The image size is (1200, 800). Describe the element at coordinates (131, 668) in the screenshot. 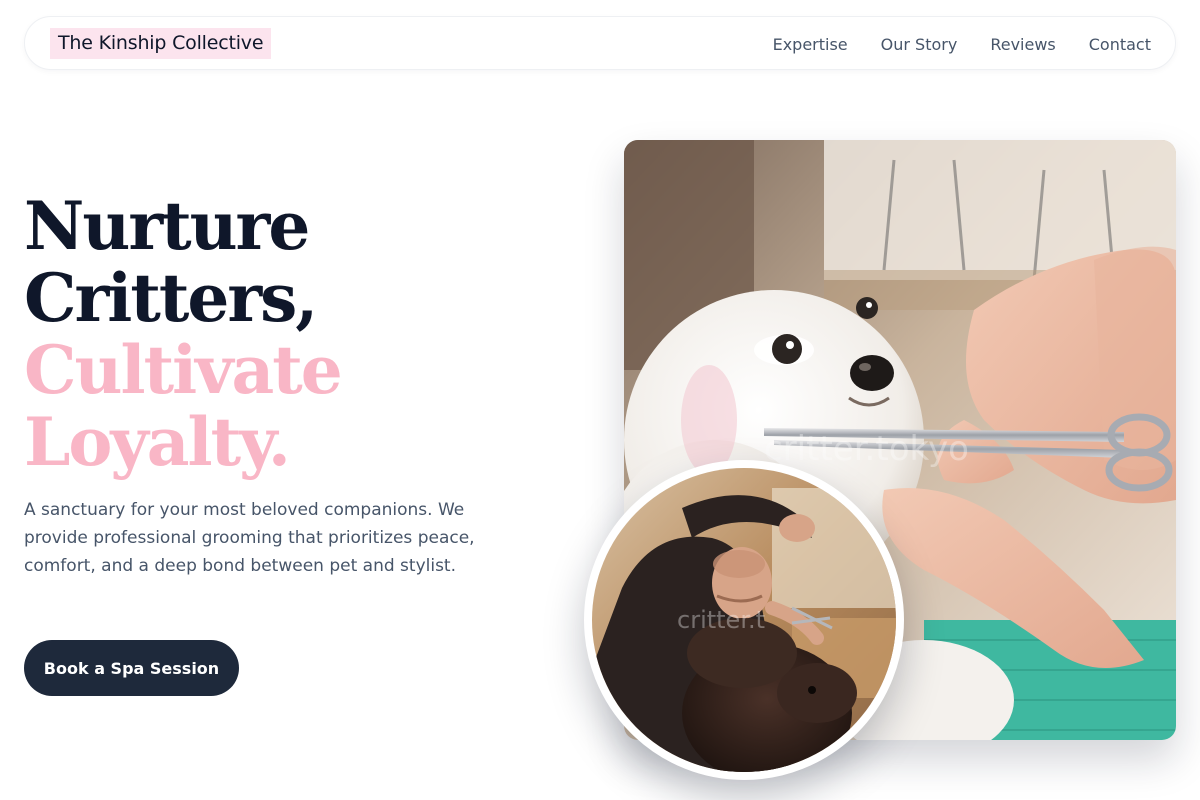

I see `book-spa-session-button: Book a Spa Session` at that location.